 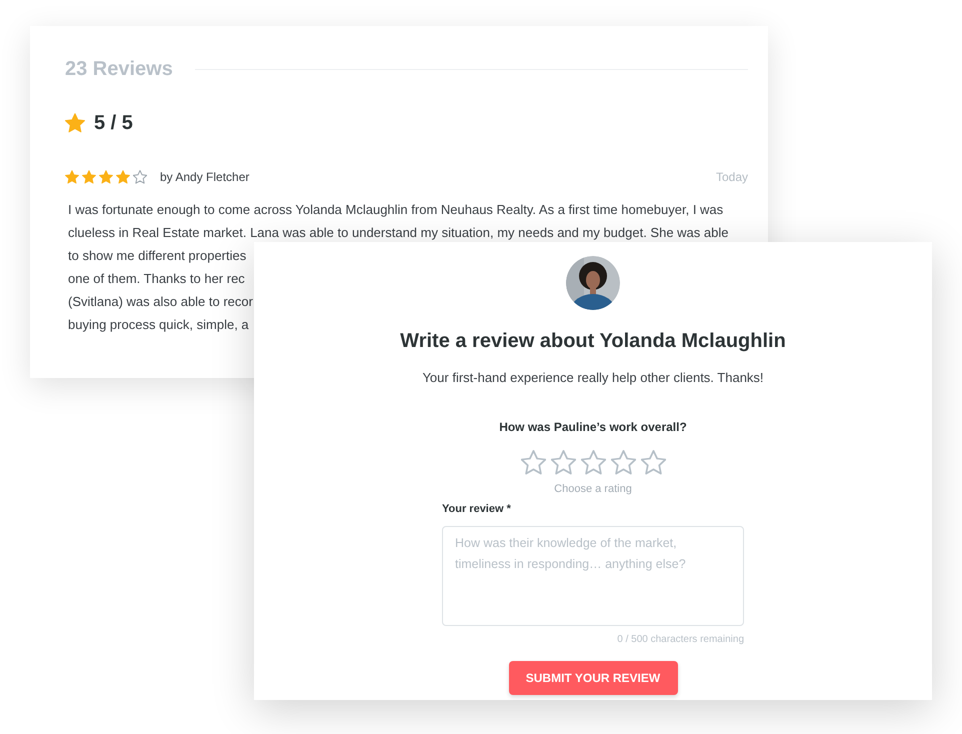 I want to click on review-author: by Andy Fletcher, so click(x=205, y=177).